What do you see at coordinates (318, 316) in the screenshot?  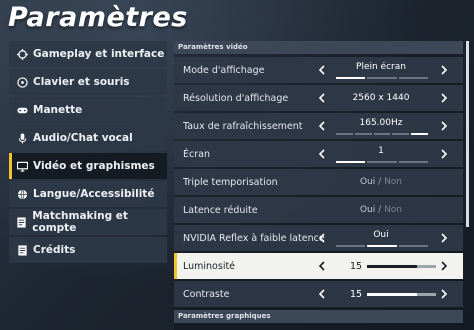 I see `section-header: Paramètres graphiques` at bounding box center [318, 316].